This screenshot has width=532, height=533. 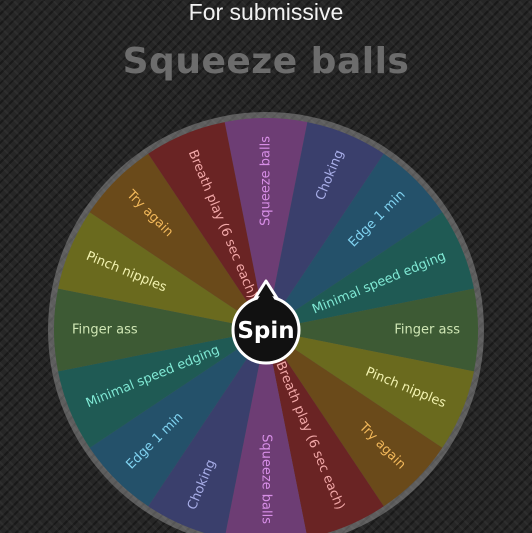 I want to click on spin-button-label: Spin, so click(x=265, y=331).